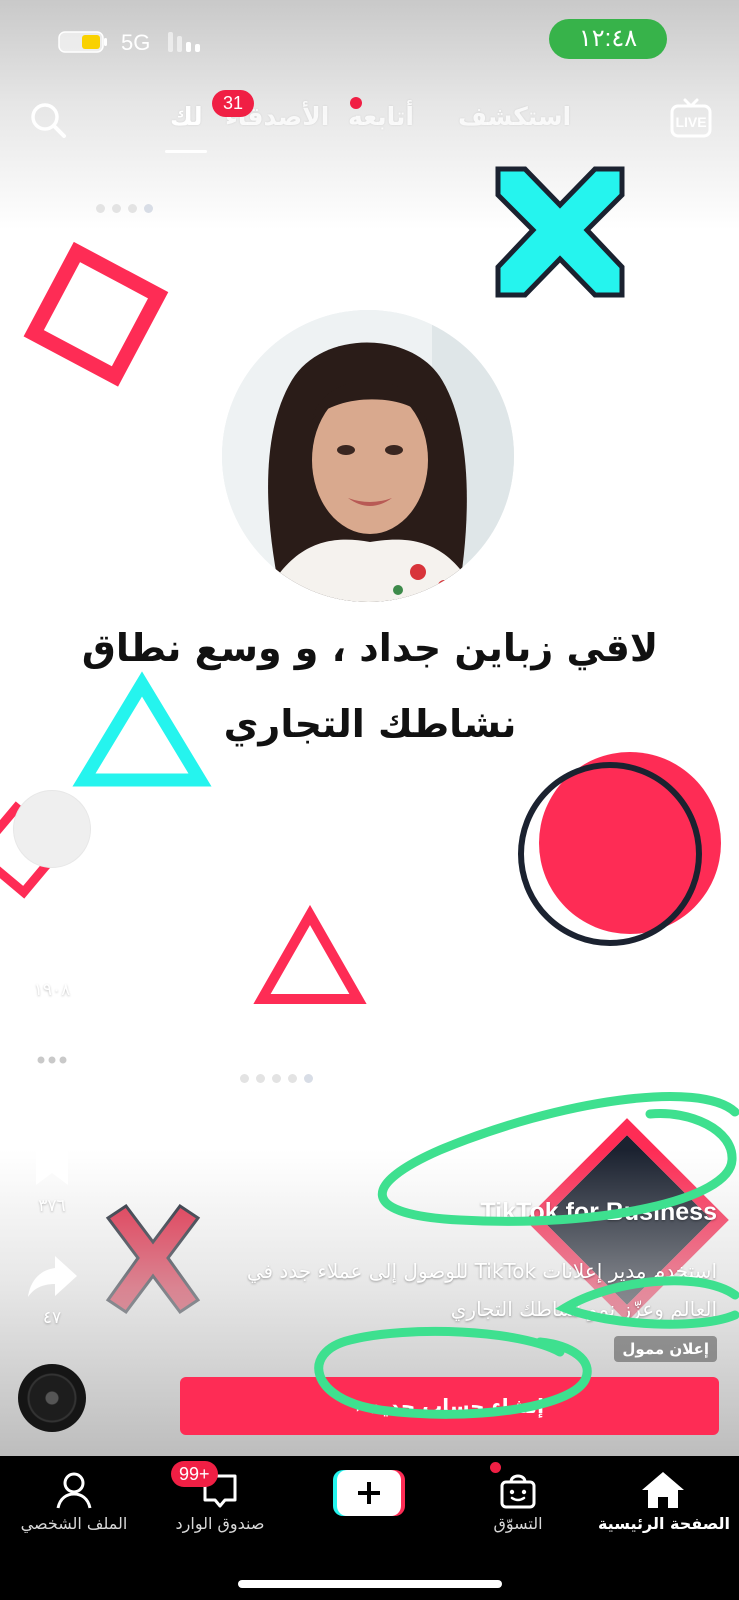  I want to click on network-type: 5G, so click(136, 42).